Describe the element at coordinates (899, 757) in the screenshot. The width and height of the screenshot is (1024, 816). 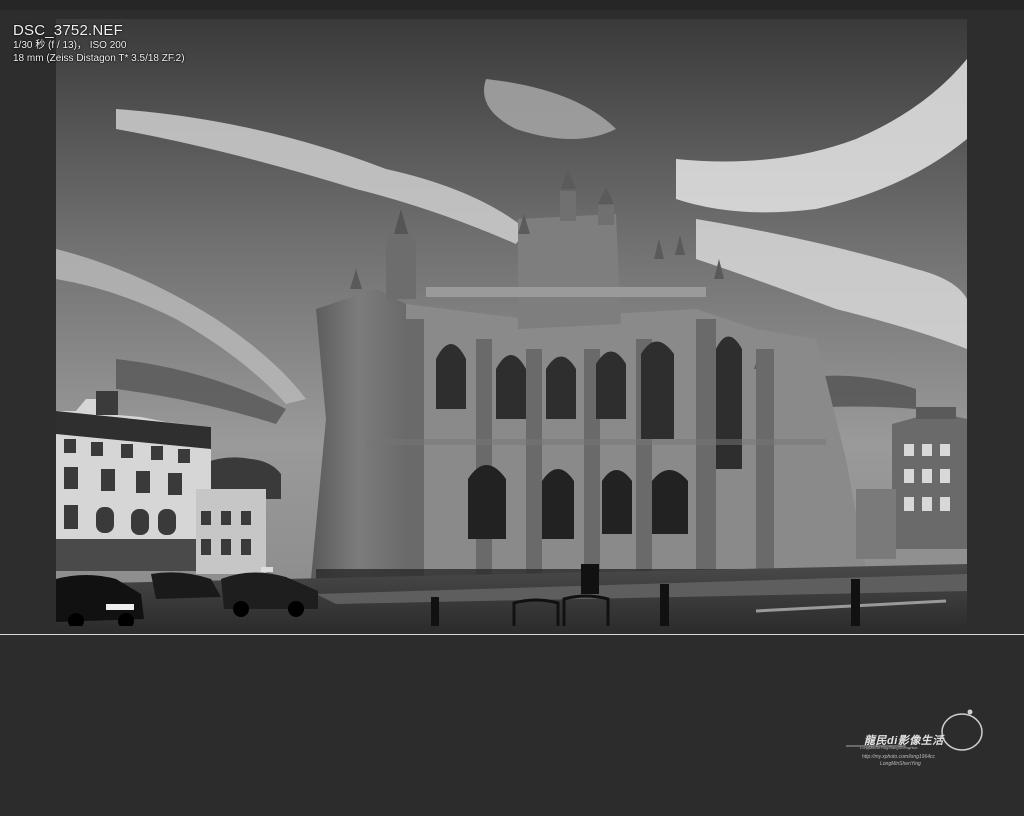
I see `watermark-url: http://my.xphoto.com/long1964cc` at that location.